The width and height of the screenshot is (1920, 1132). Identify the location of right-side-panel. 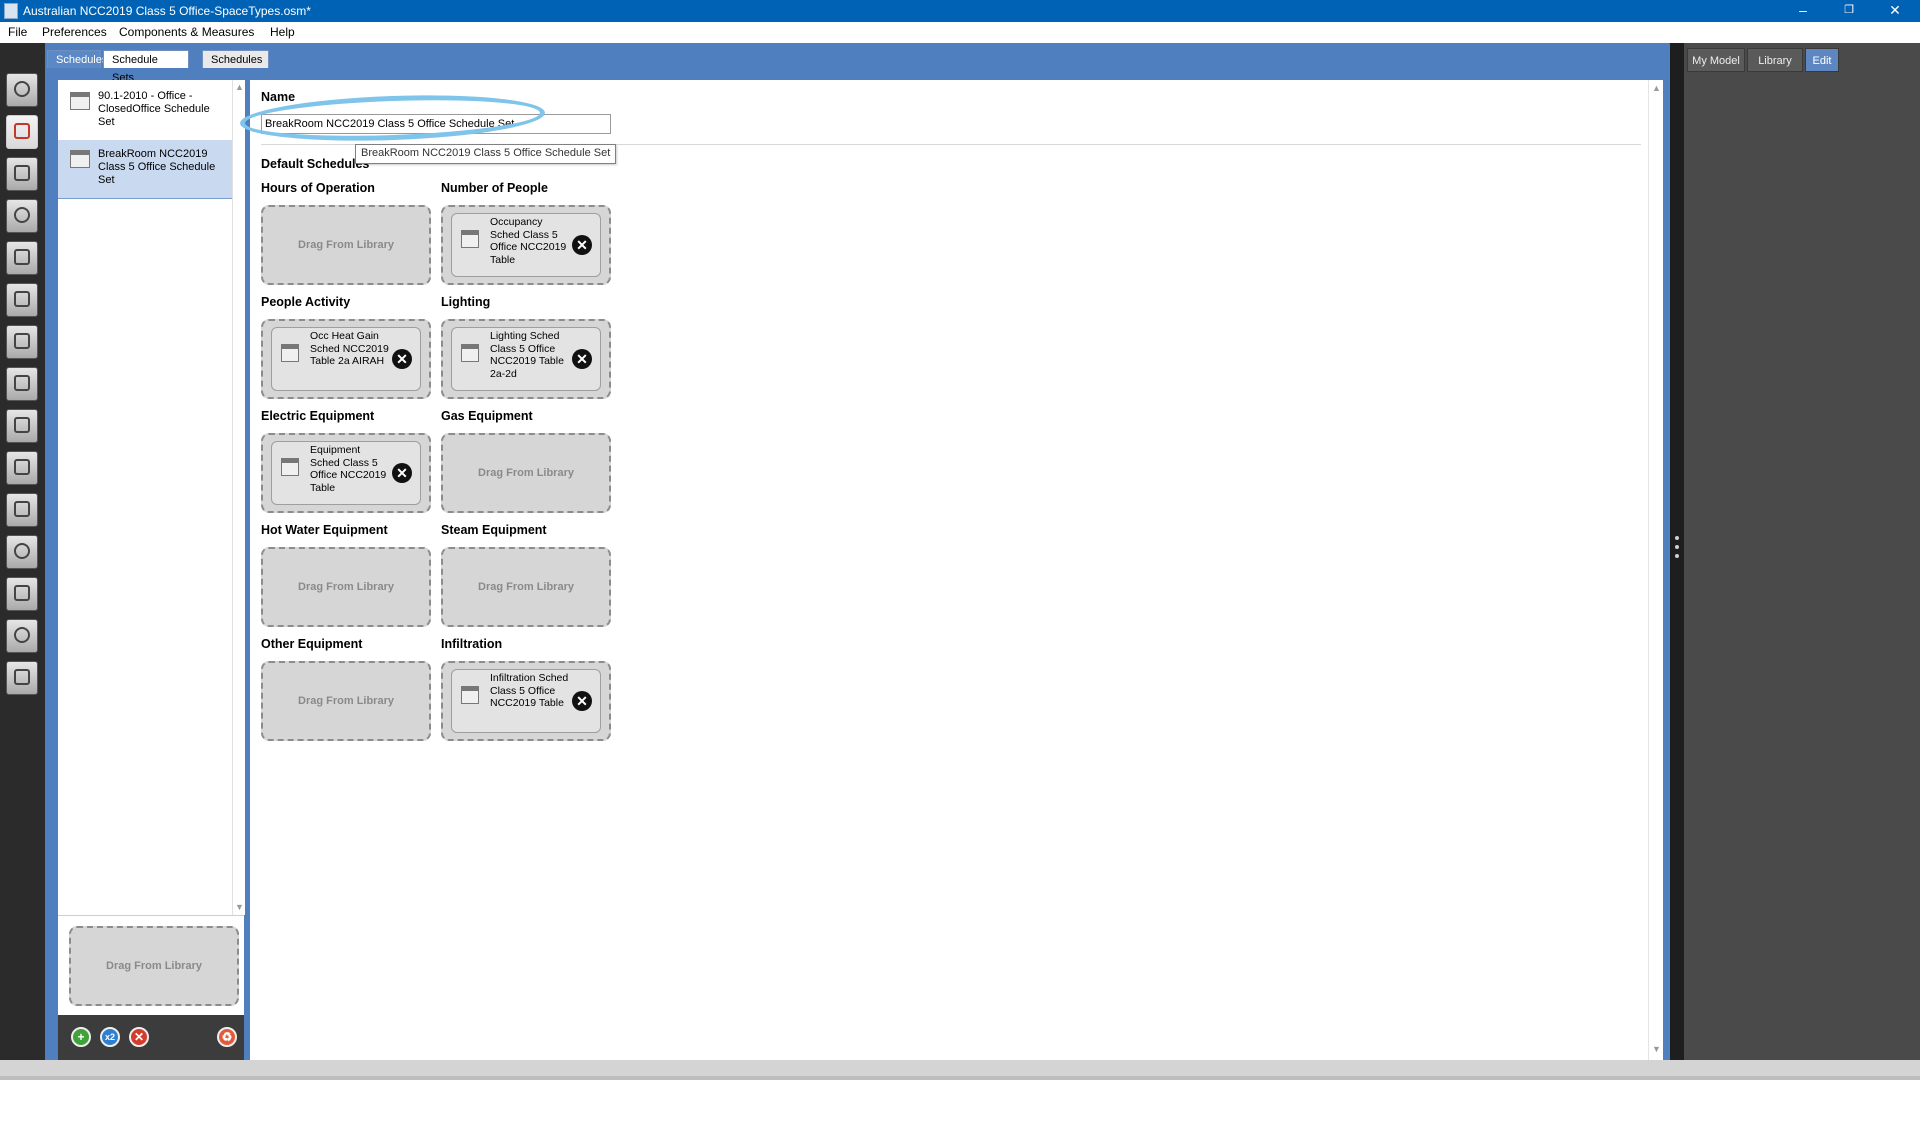
(1802, 551).